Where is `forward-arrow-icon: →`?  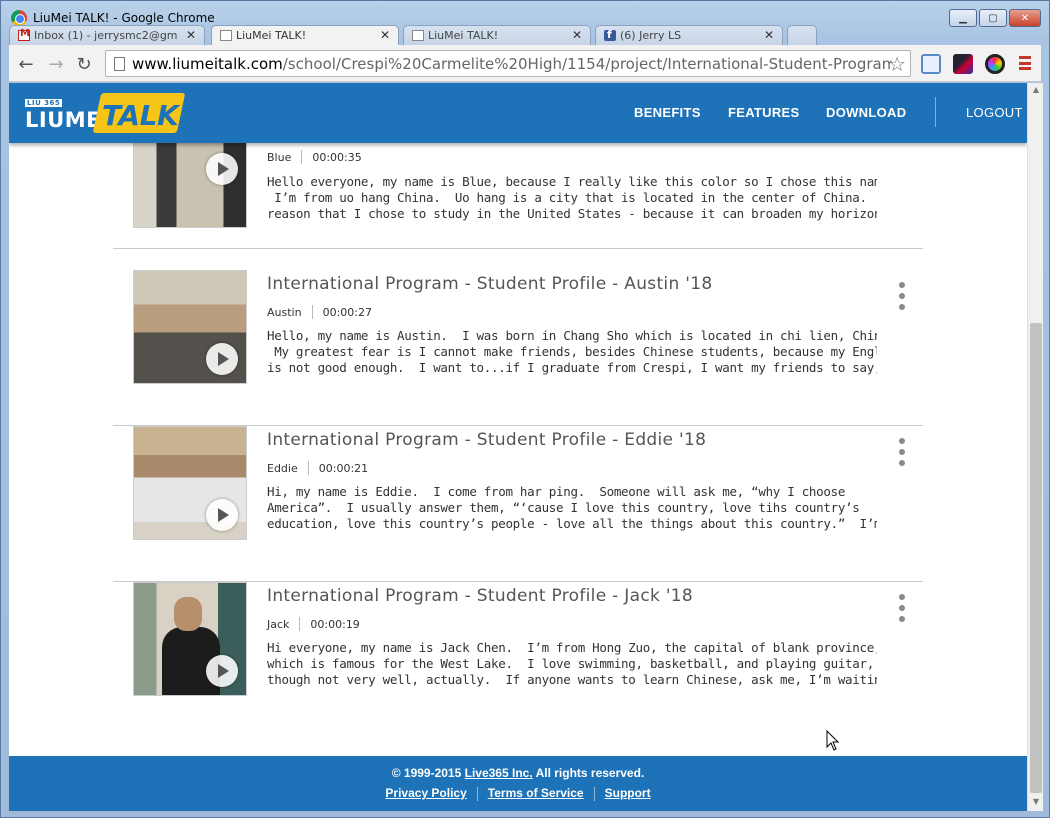 forward-arrow-icon: → is located at coordinates (56, 64).